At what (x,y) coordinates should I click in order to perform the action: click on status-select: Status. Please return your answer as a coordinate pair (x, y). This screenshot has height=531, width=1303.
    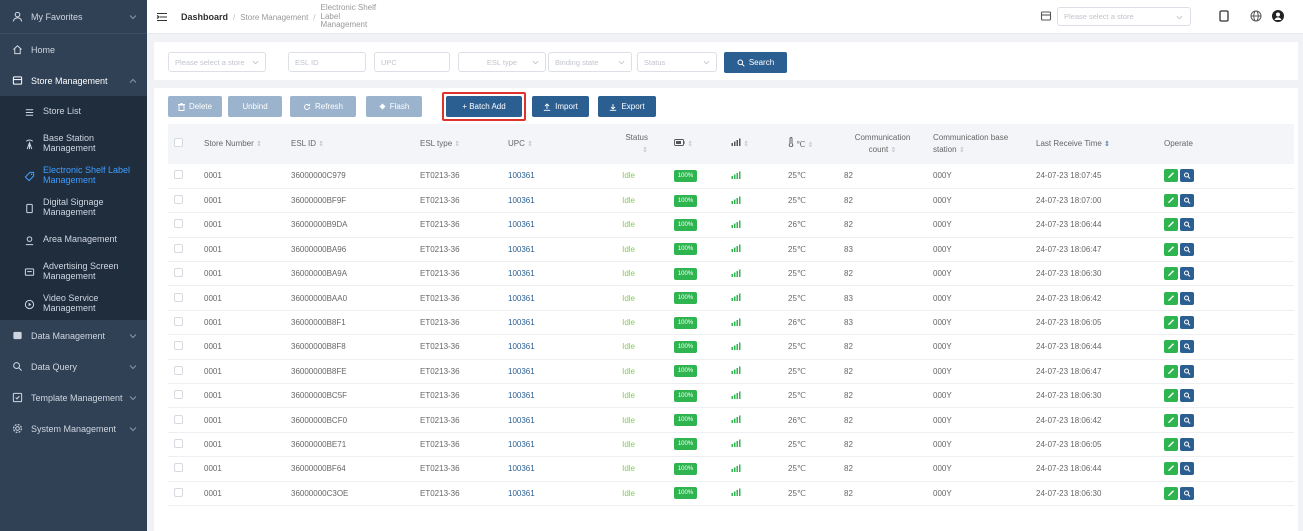
    Looking at the image, I should click on (677, 62).